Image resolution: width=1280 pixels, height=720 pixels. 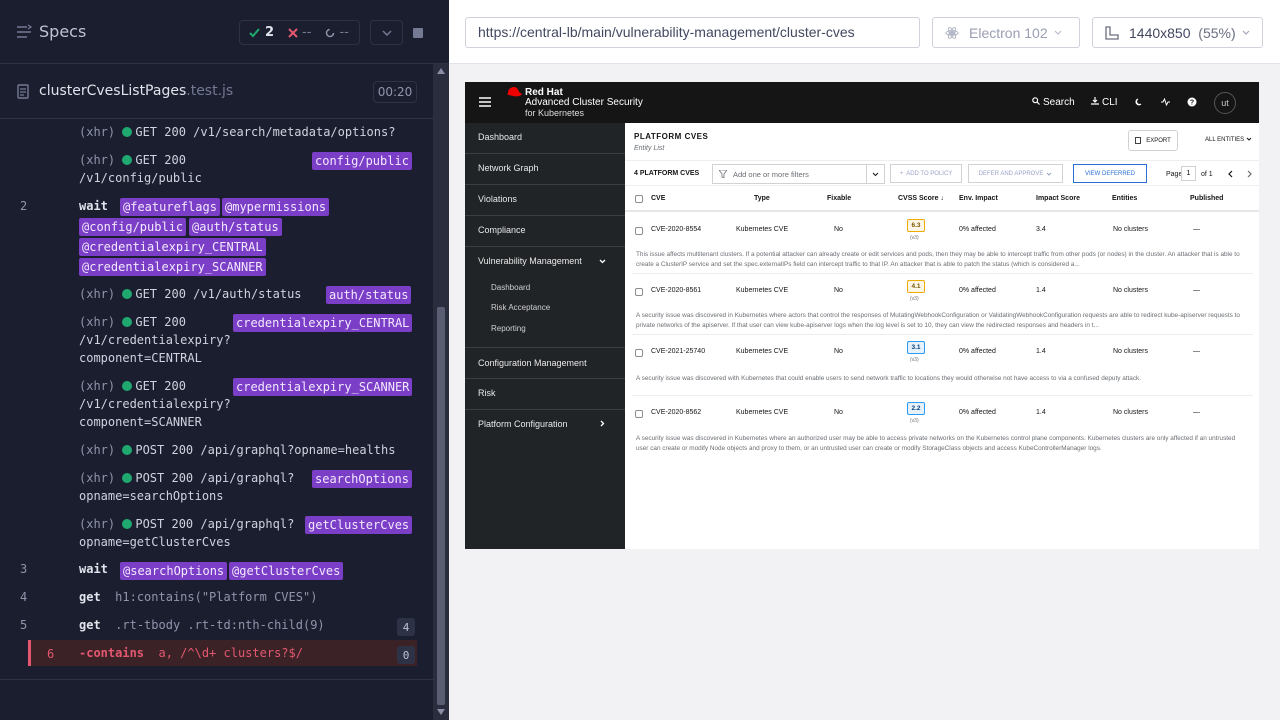 I want to click on next-page-icon, so click(x=1250, y=174).